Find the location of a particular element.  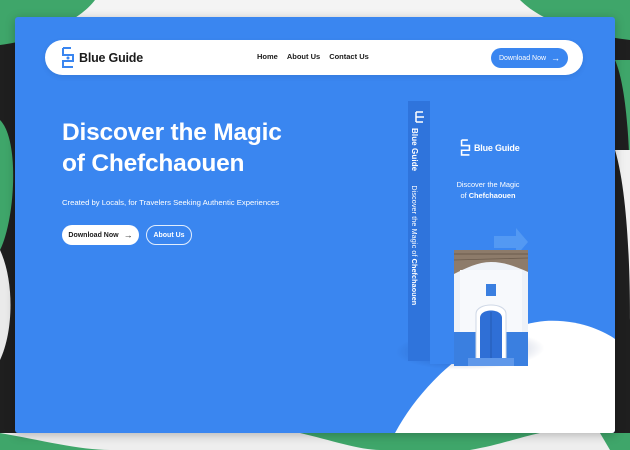

cover-photo-chefchaouen-door is located at coordinates (491, 297).